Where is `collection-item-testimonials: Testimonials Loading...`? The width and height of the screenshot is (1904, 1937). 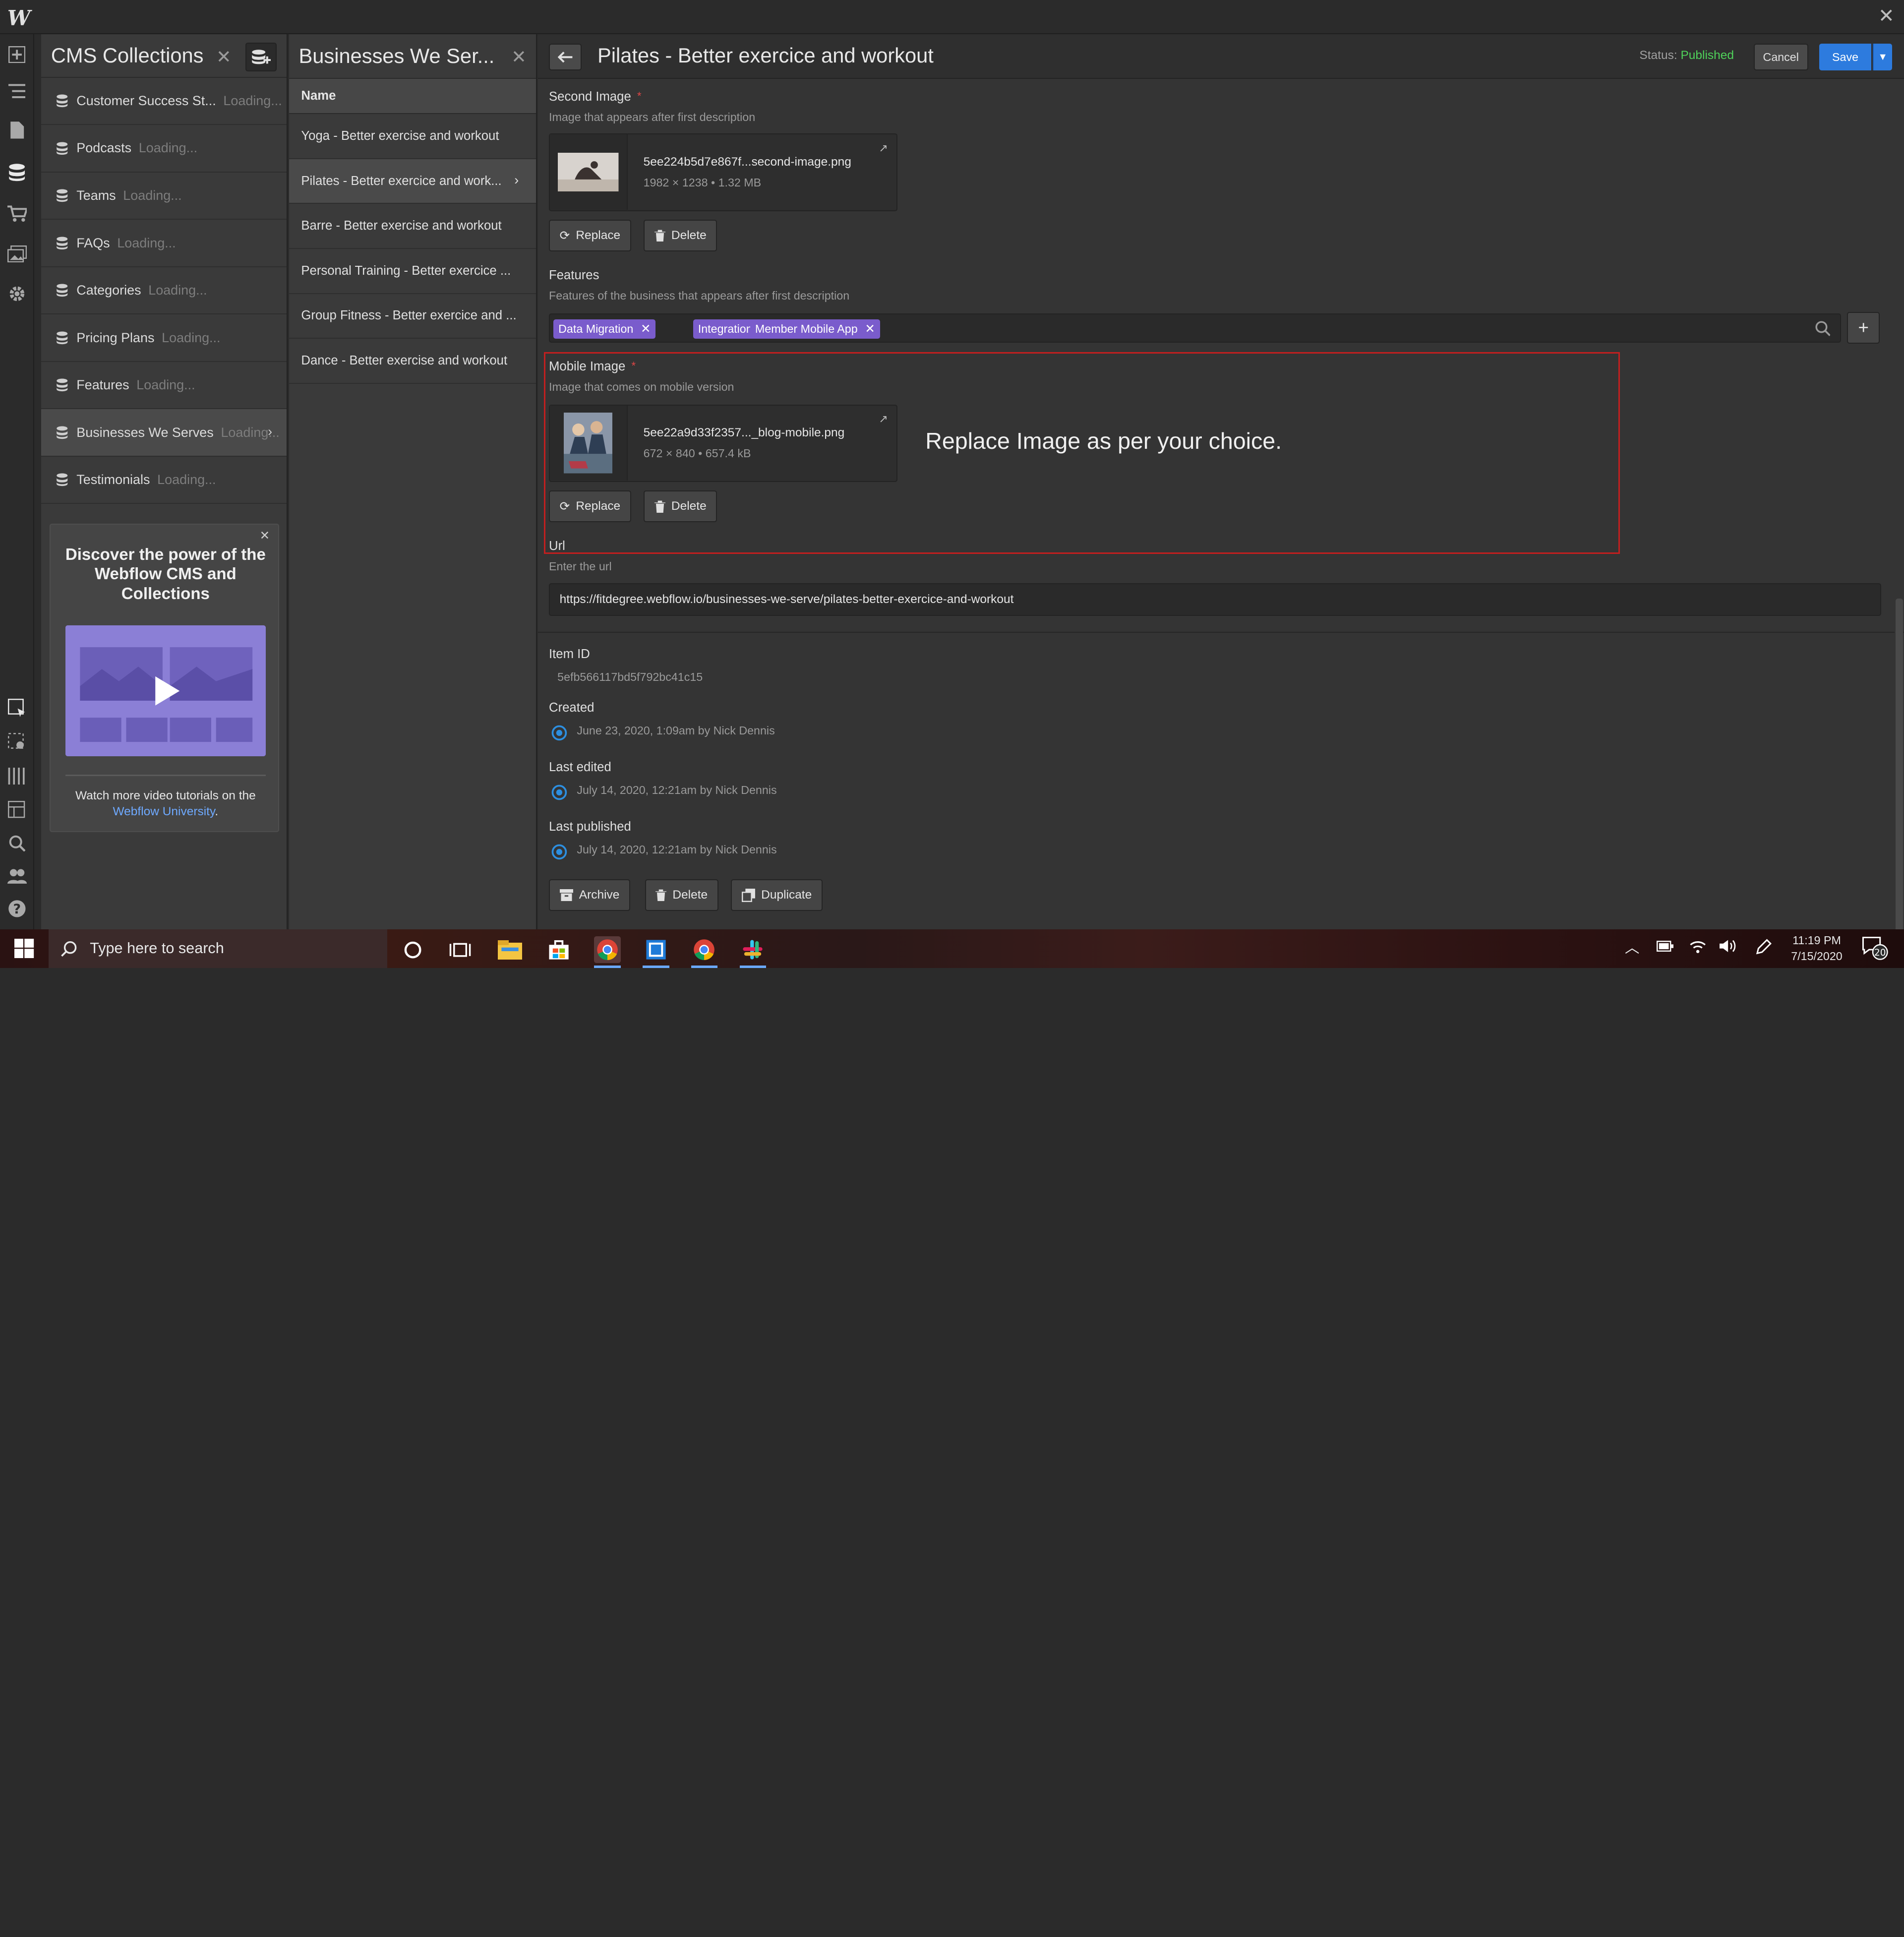
collection-item-testimonials: Testimonials Loading... is located at coordinates (164, 481).